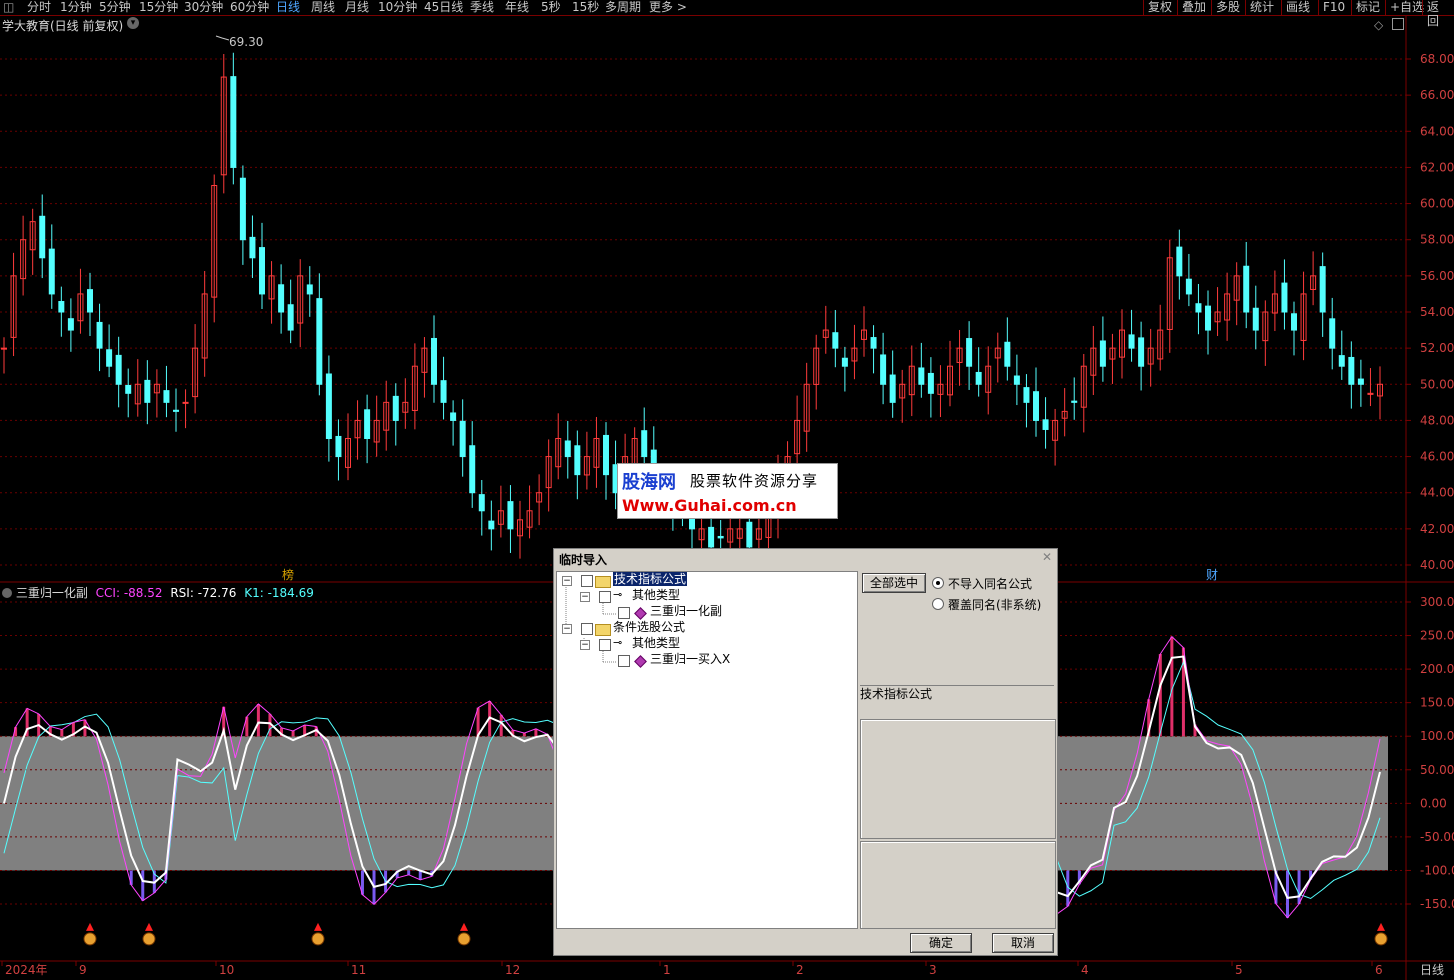  What do you see at coordinates (995, 605) in the screenshot?
I see `option-overwrite-label: 覆盖同名(非系统)` at bounding box center [995, 605].